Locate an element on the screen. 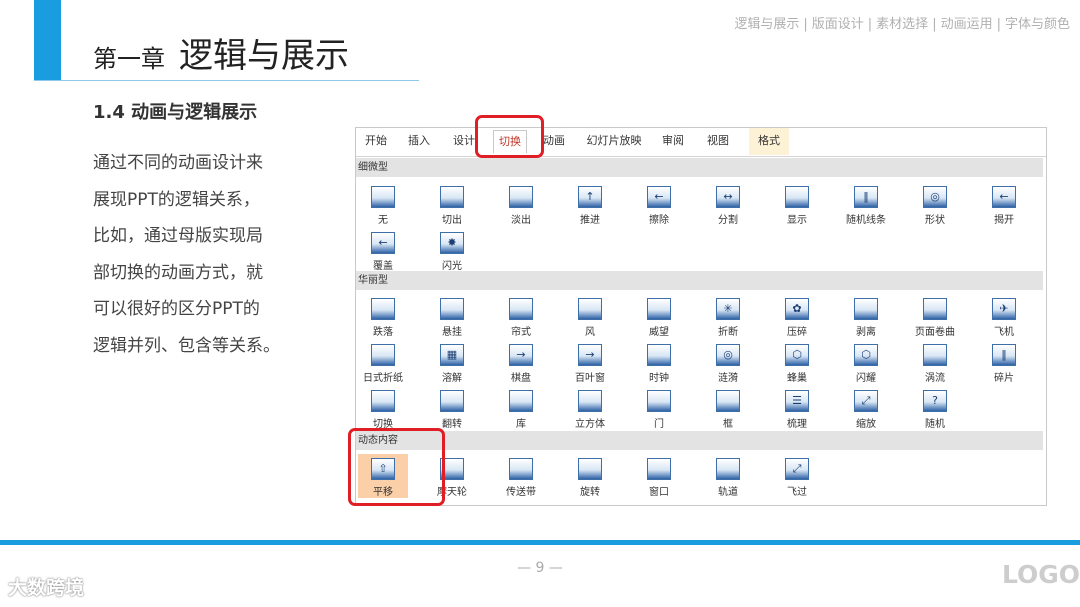 The width and height of the screenshot is (1080, 607). transition-item: ✈ 飞机 is located at coordinates (1004, 316).